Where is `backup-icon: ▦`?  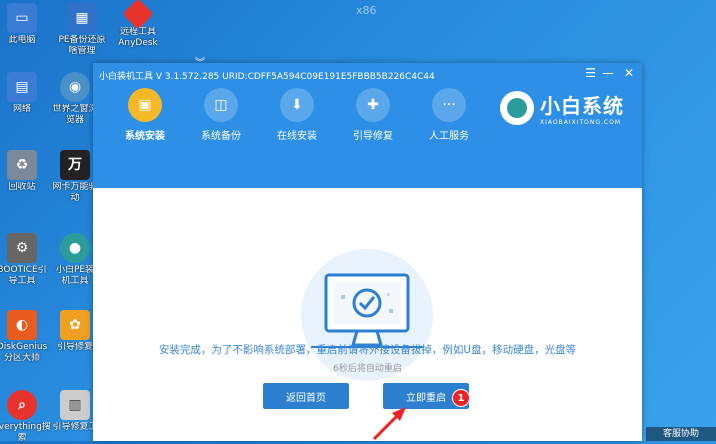 backup-icon: ▦ is located at coordinates (82, 18).